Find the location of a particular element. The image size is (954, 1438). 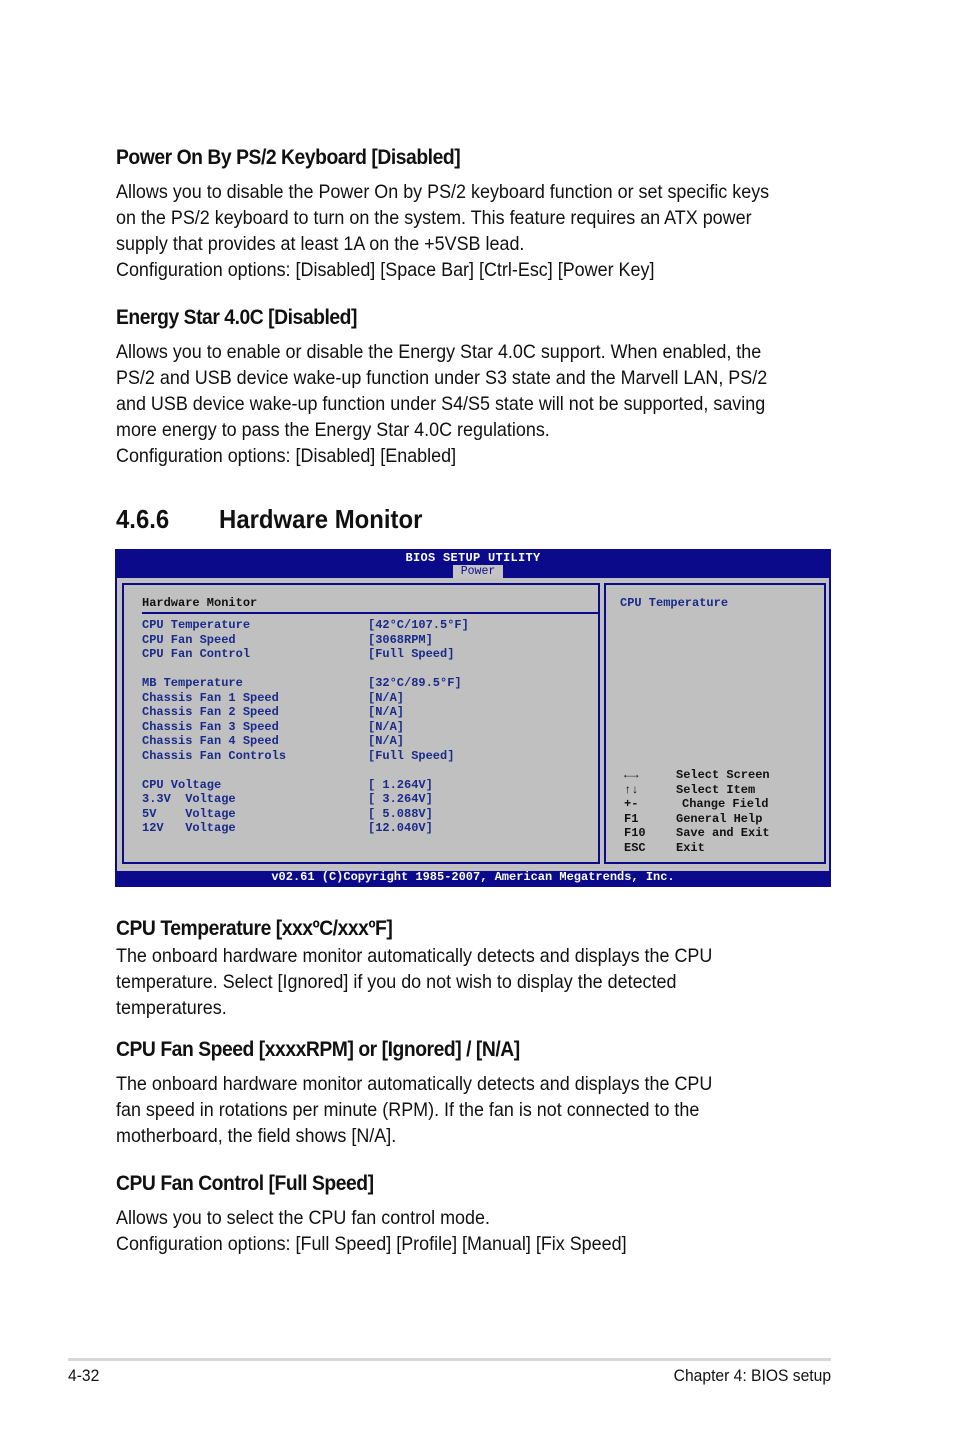

key-desc: Select Item is located at coordinates (716, 789).